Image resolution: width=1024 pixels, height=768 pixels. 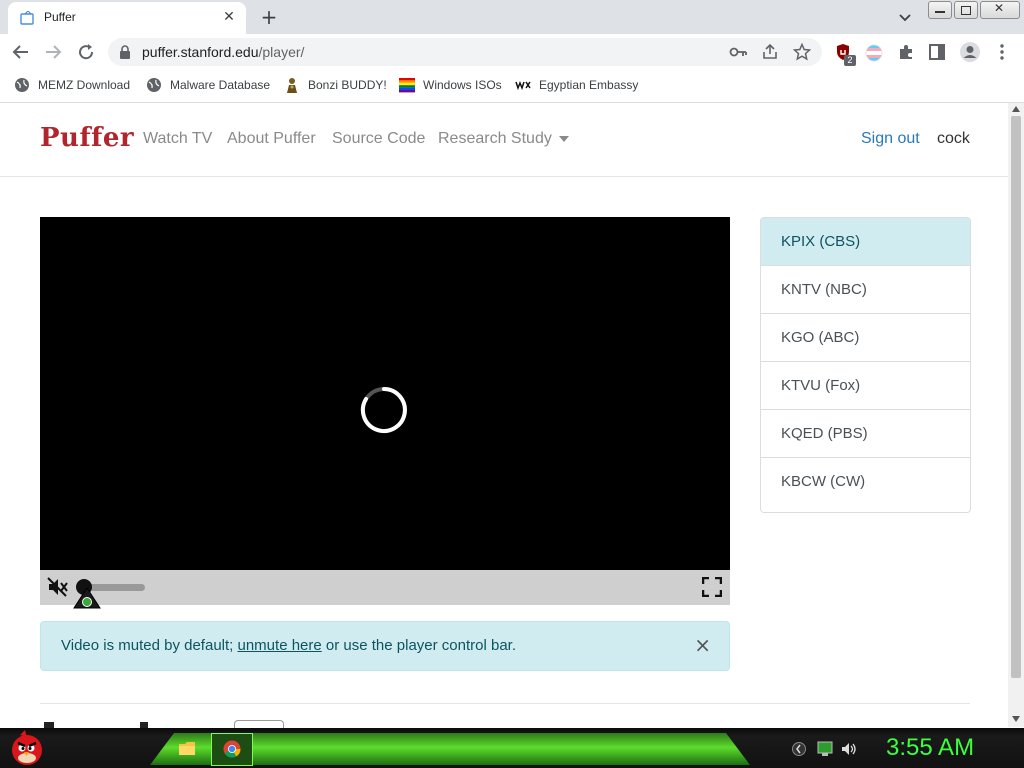 I want to click on close-window-button: ✕, so click(x=1000, y=10).